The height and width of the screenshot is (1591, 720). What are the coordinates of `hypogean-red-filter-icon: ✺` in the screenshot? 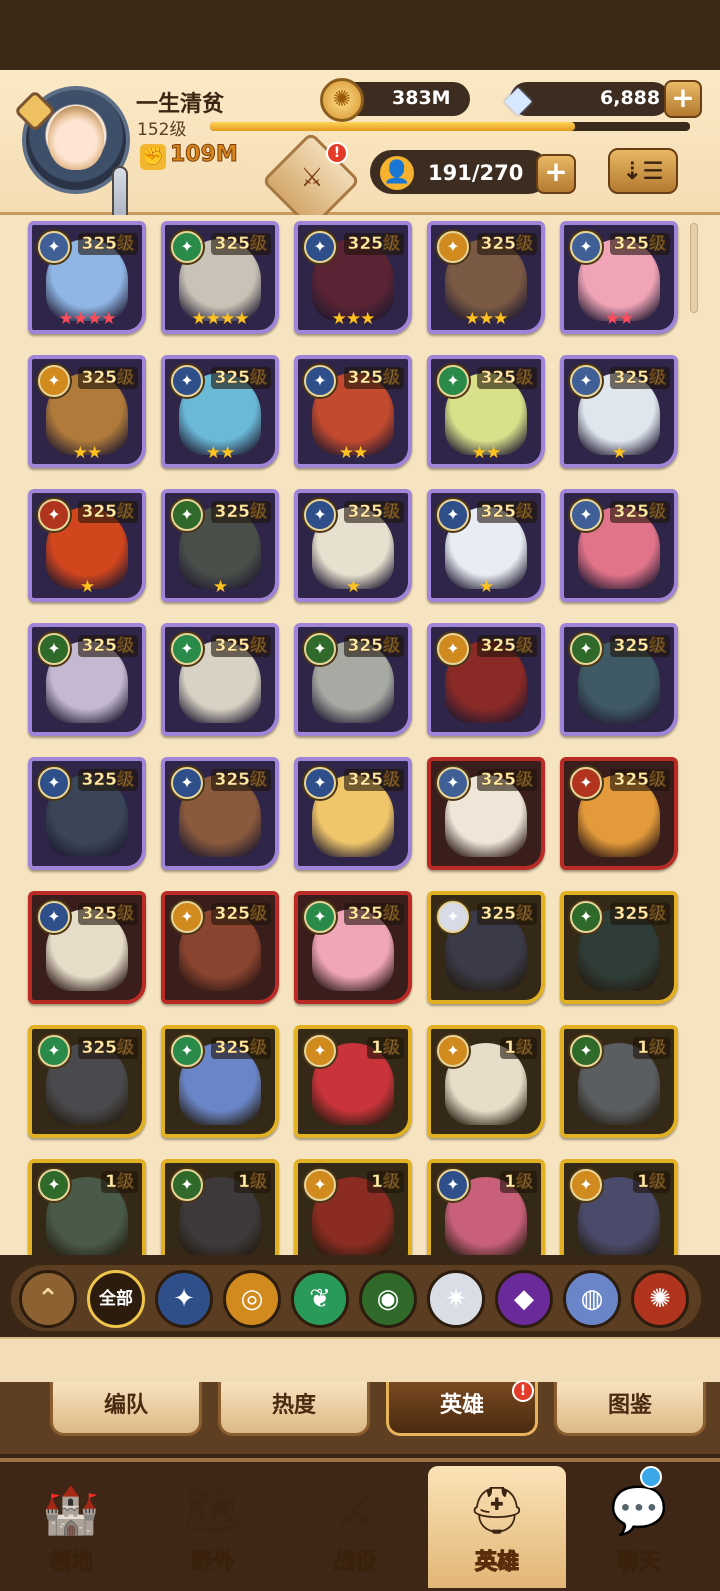 It's located at (660, 1299).